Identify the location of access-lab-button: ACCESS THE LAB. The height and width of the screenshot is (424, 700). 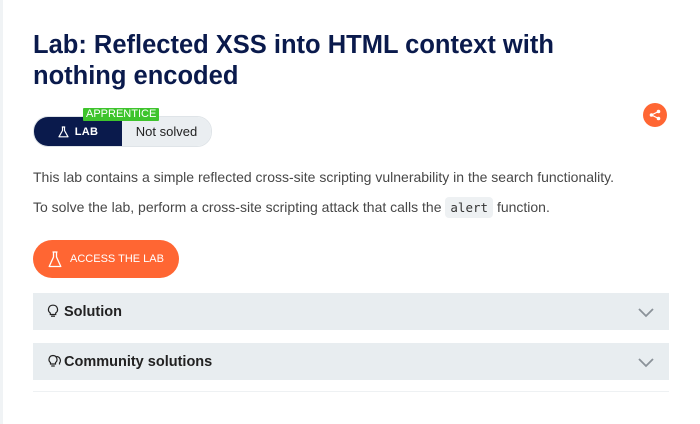
(106, 259).